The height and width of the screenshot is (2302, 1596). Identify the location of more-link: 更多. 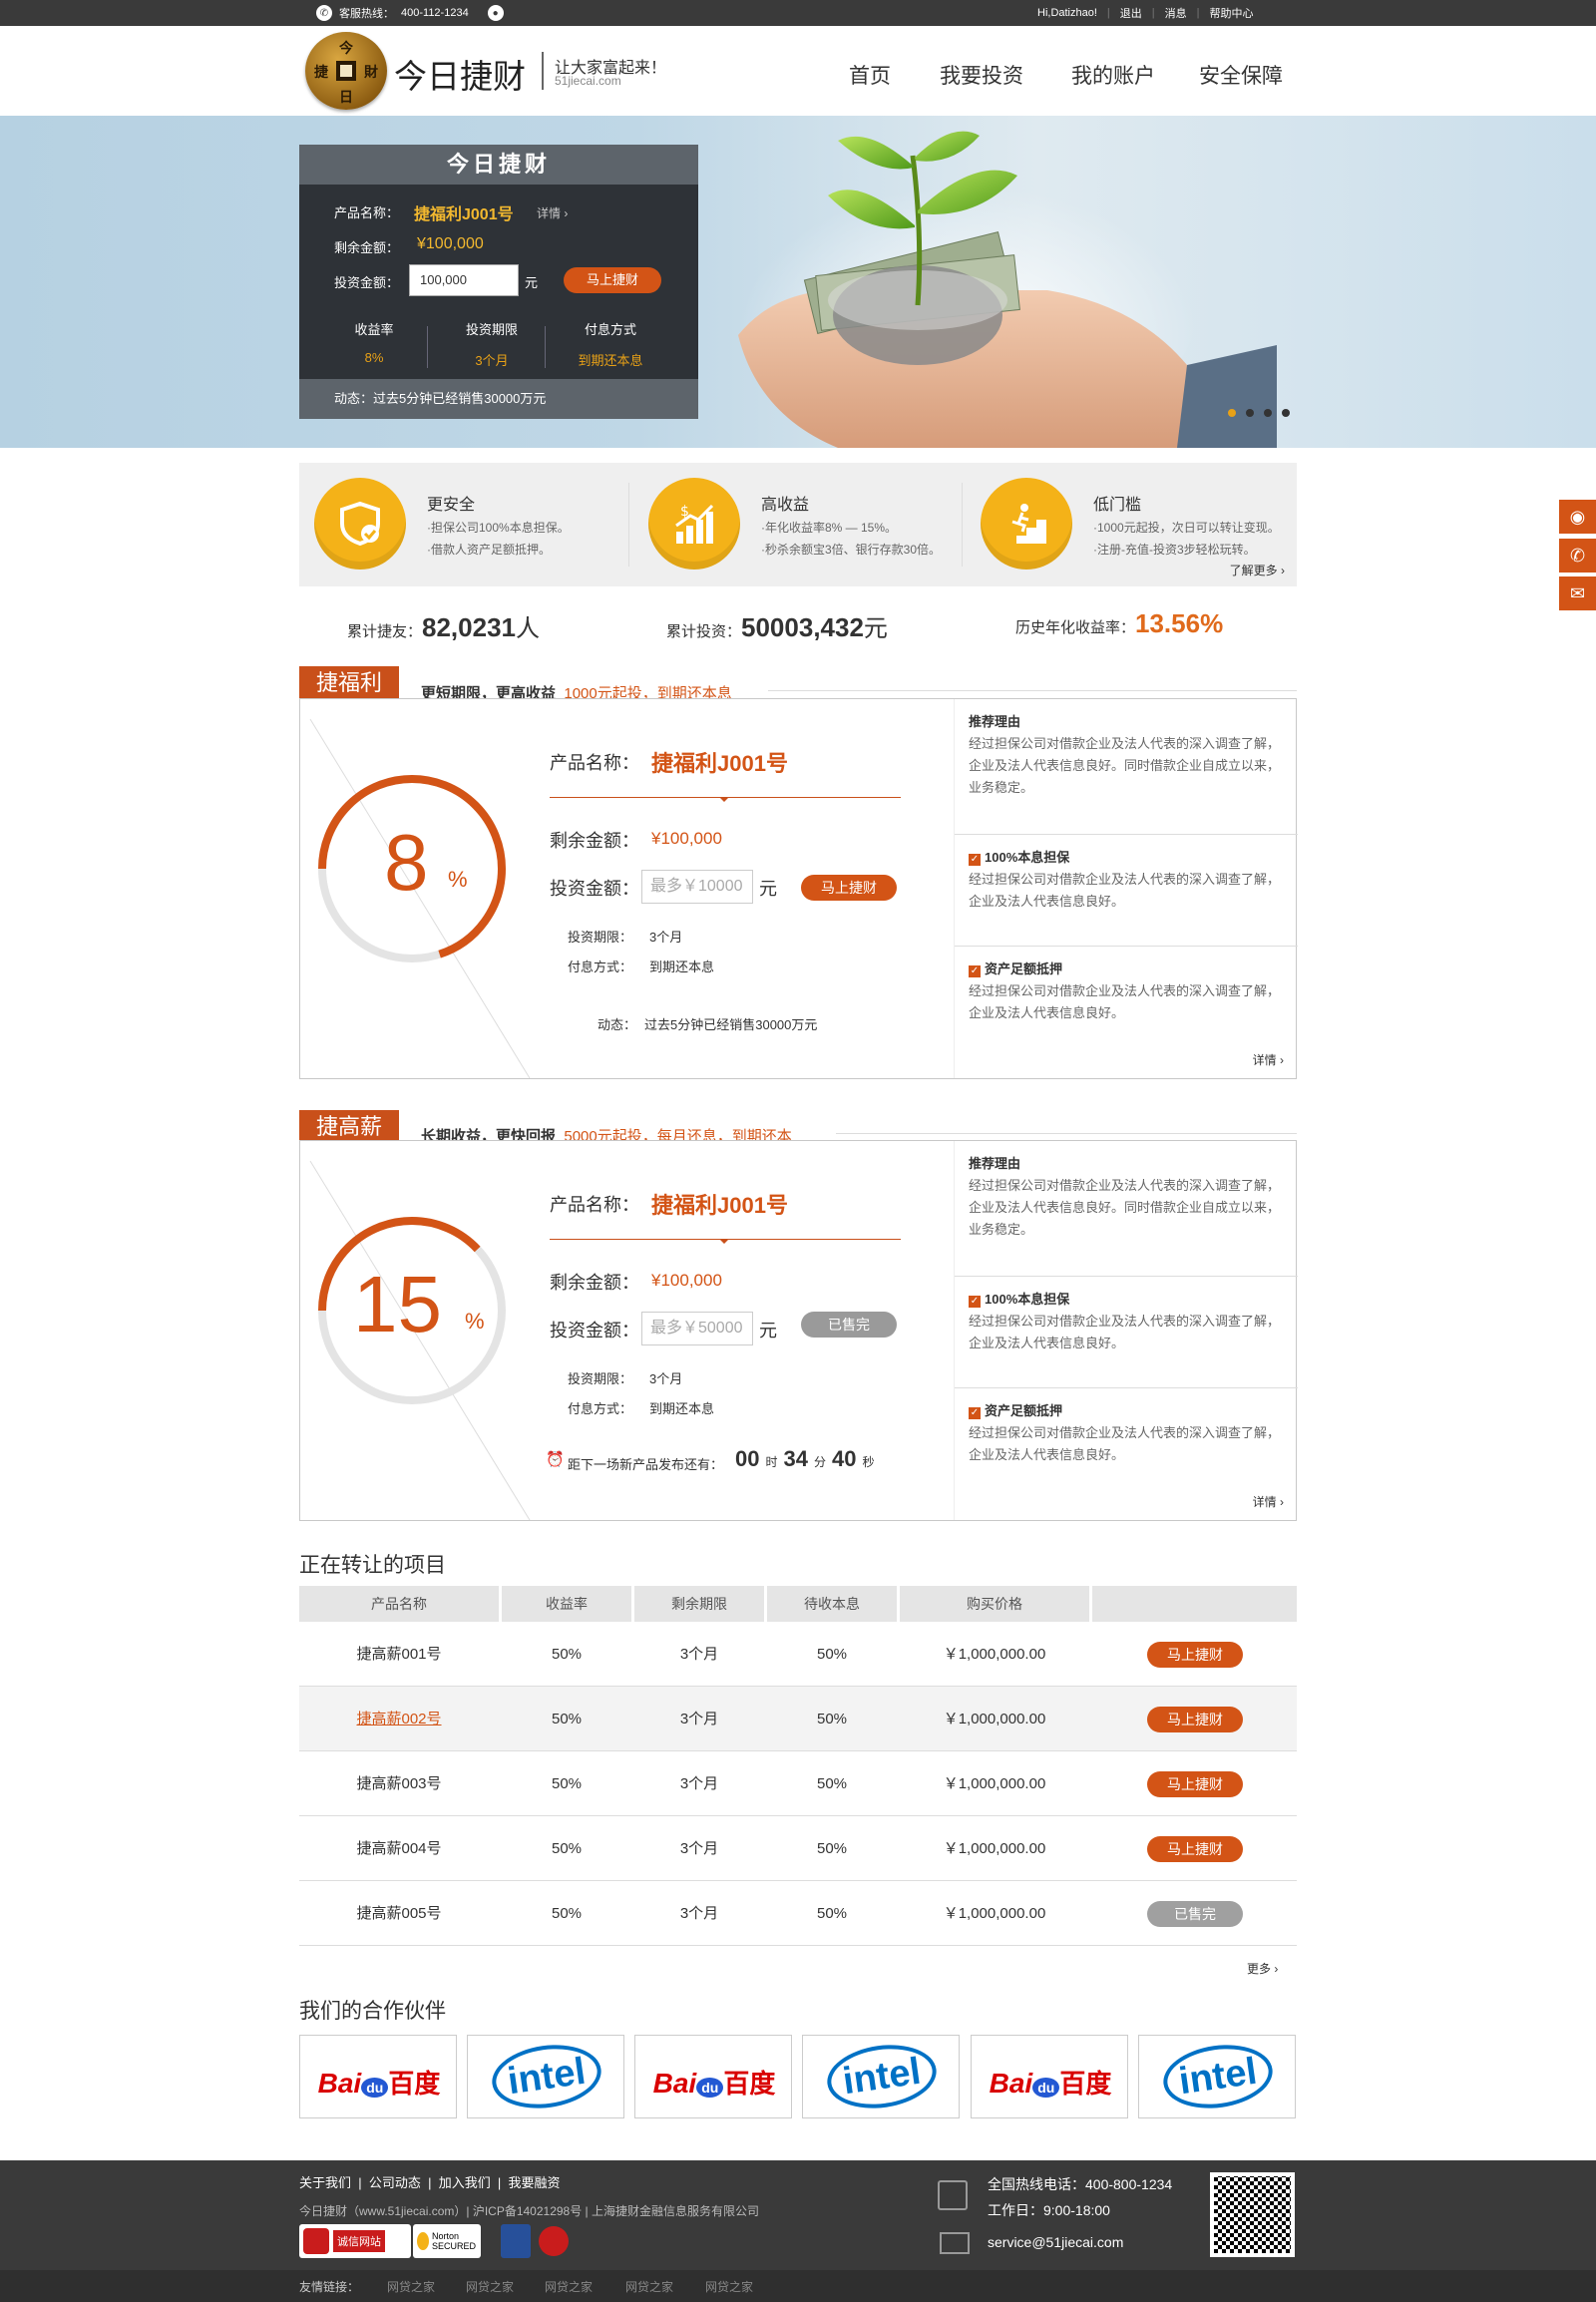
(1259, 1969).